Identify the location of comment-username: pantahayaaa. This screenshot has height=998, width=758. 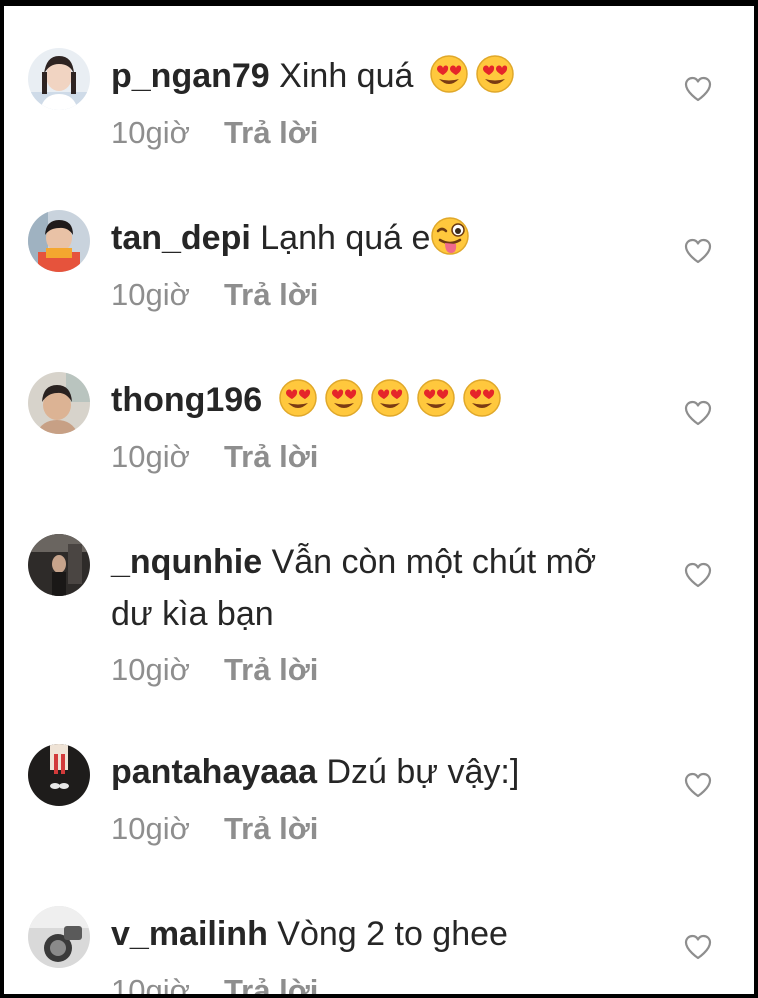
(214, 772).